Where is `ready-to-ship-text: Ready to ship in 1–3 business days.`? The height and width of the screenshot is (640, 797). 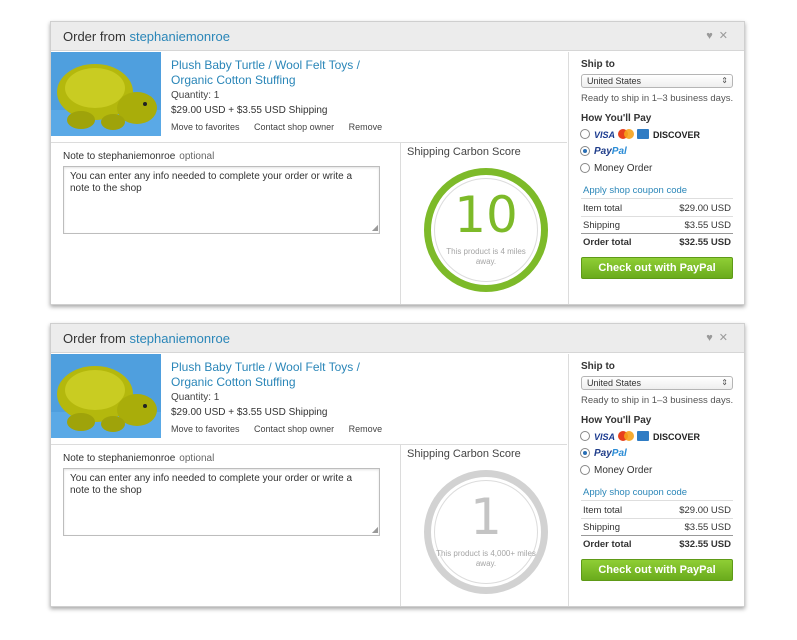
ready-to-ship-text: Ready to ship in 1–3 business days. is located at coordinates (657, 400).